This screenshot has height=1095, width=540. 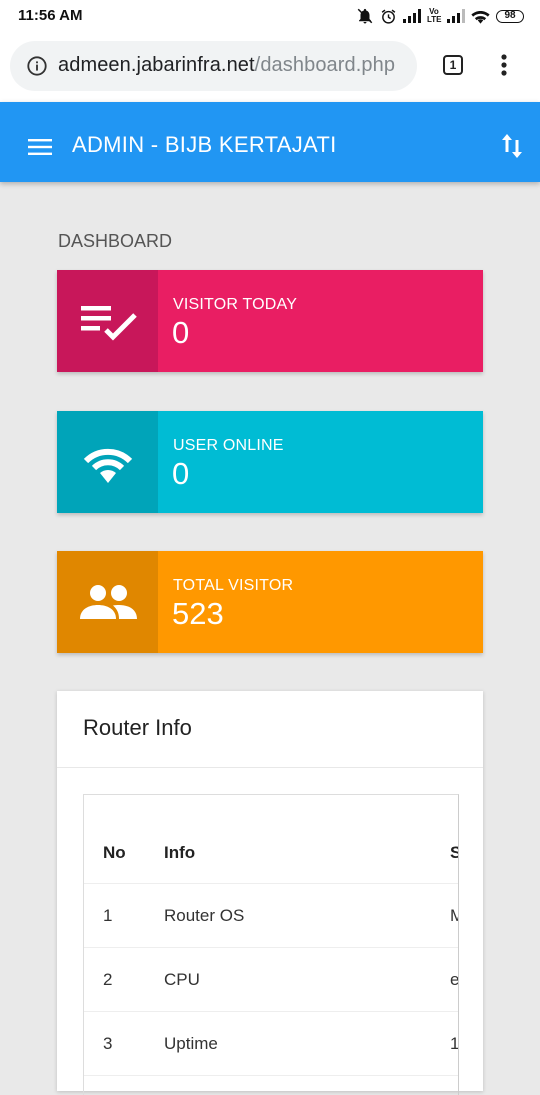 What do you see at coordinates (454, 853) in the screenshot?
I see `column-header-status: S` at bounding box center [454, 853].